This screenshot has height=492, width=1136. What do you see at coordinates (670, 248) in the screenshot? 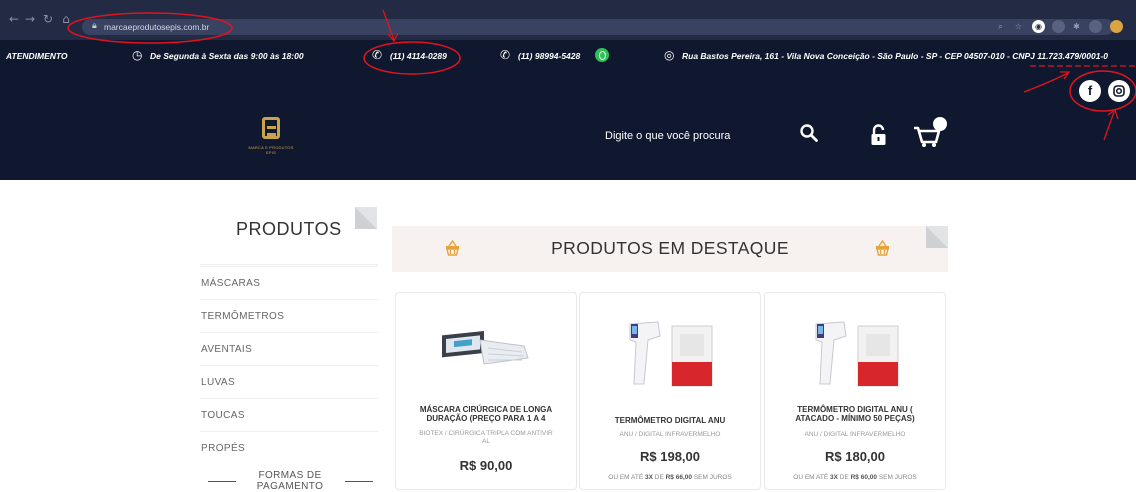
I see `featured-title: PRODUTOS EM DESTAQUE` at bounding box center [670, 248].